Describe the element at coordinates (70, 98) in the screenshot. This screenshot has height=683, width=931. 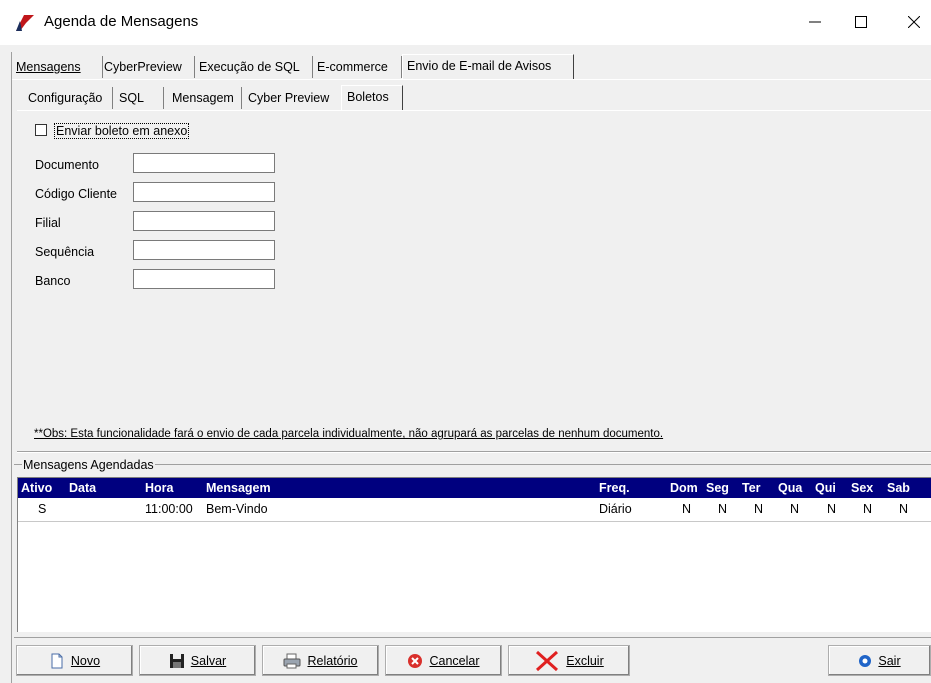
I see `tab-configuracao: Configuração` at that location.